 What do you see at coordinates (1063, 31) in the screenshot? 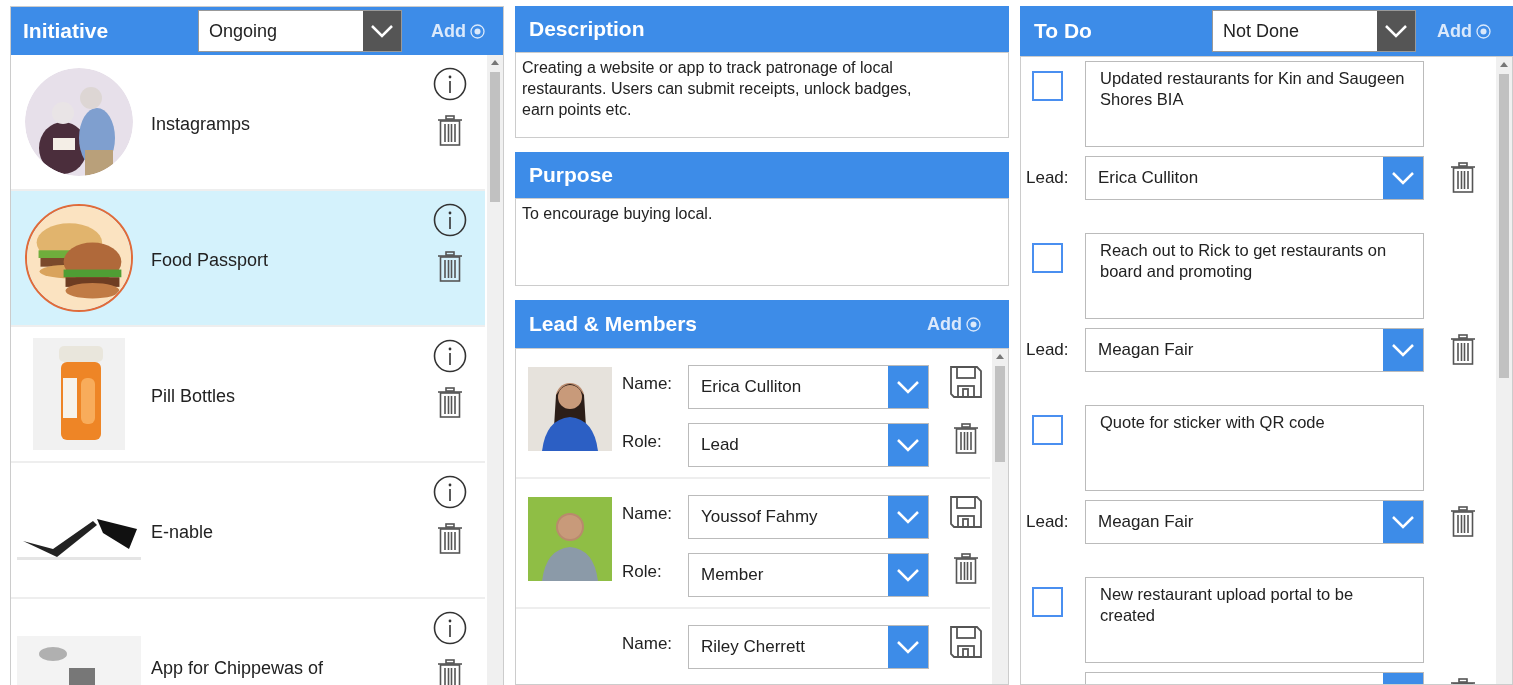
I see `panel-title: To Do` at bounding box center [1063, 31].